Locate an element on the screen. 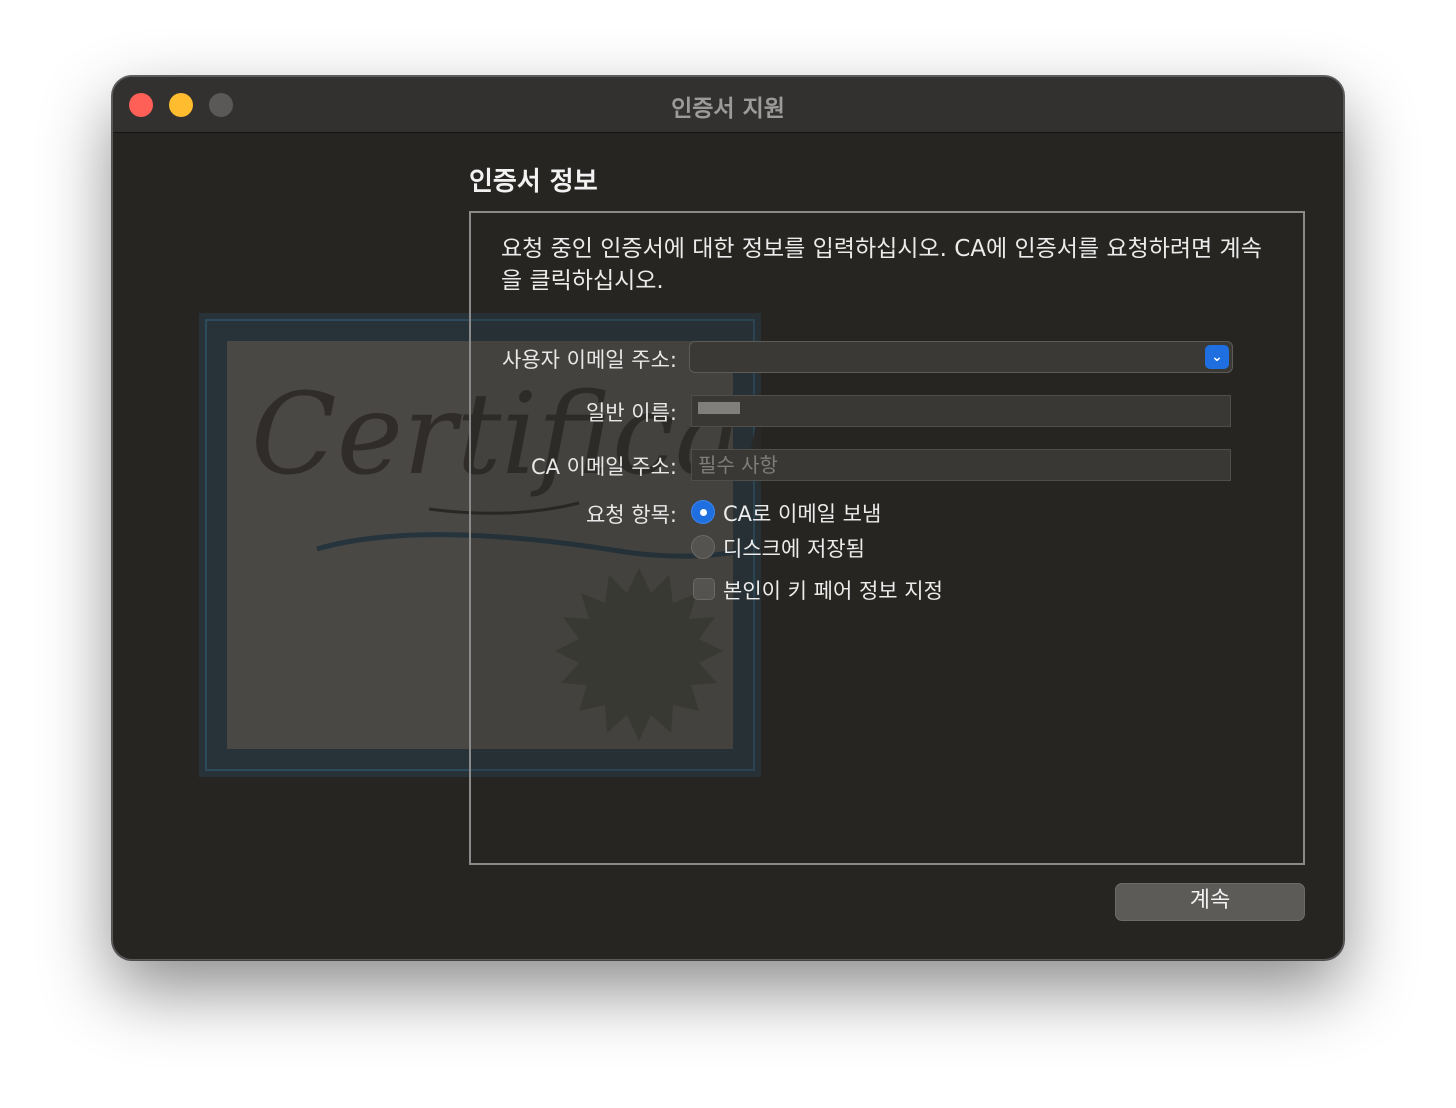 This screenshot has width=1456, height=1108. user-email-combobox: ⌄ is located at coordinates (961, 357).